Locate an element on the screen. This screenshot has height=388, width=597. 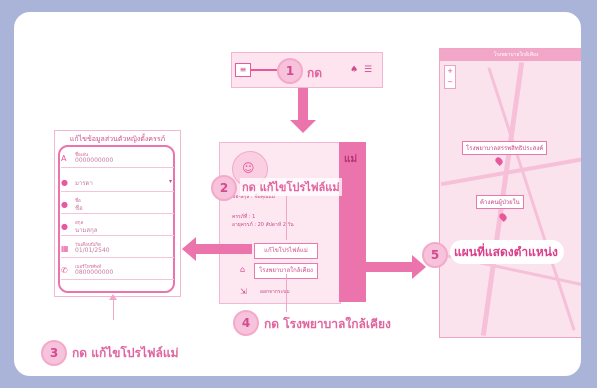
hamburger-menu-button: ≡ is located at coordinates (243, 70).